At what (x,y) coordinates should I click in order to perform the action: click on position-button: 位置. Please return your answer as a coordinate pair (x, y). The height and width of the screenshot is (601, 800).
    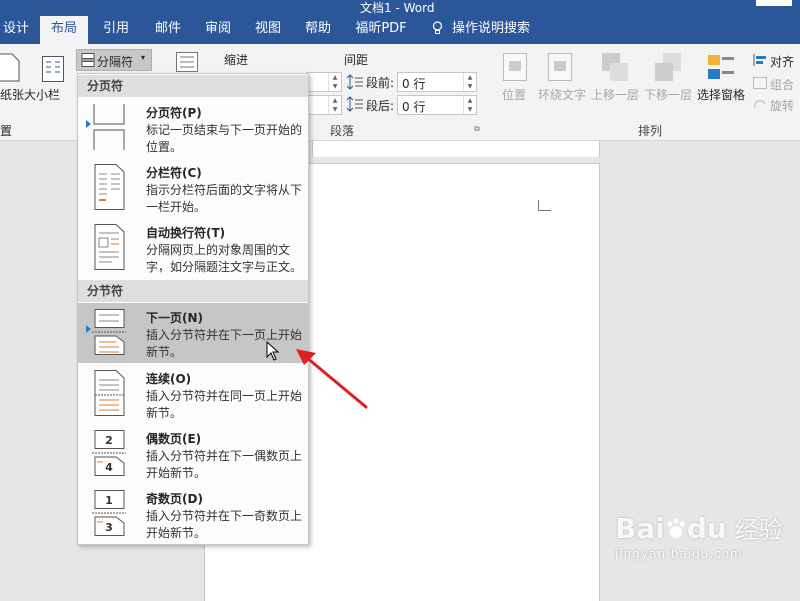
    Looking at the image, I should click on (514, 94).